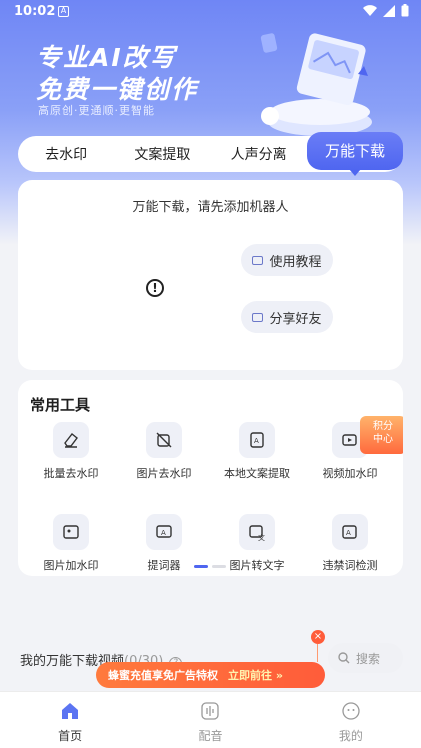 This screenshot has height=748, width=421. What do you see at coordinates (383, 439) in the screenshot?
I see `badge-line2: 中心` at bounding box center [383, 439].